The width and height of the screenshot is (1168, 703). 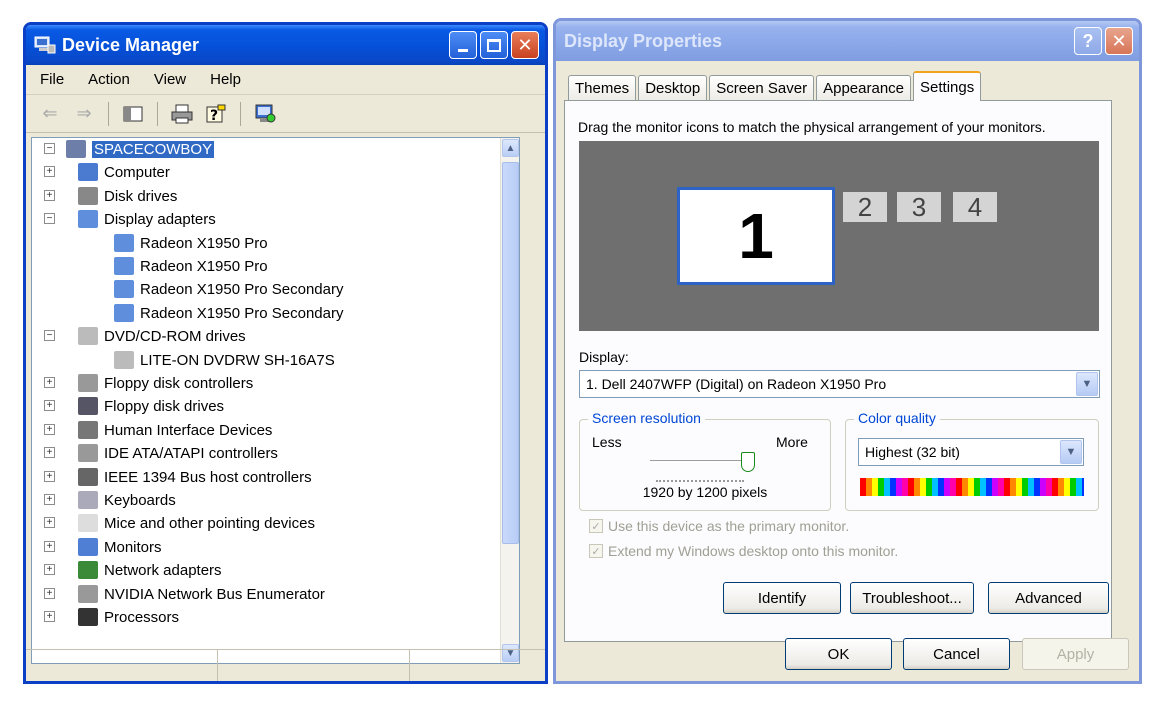 I want to click on tree-category-item: + Floppy disk drives, so click(x=134, y=406).